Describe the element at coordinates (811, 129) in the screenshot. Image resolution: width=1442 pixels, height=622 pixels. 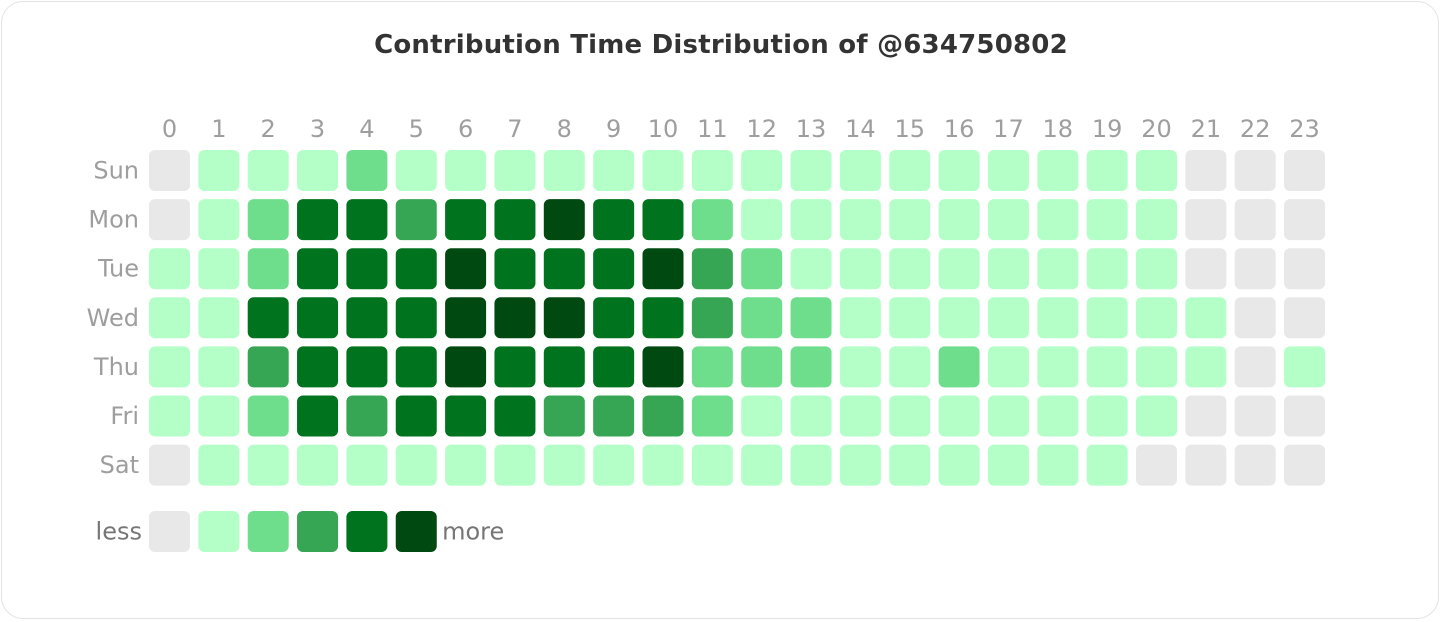
I see `hour-label: 13` at that location.